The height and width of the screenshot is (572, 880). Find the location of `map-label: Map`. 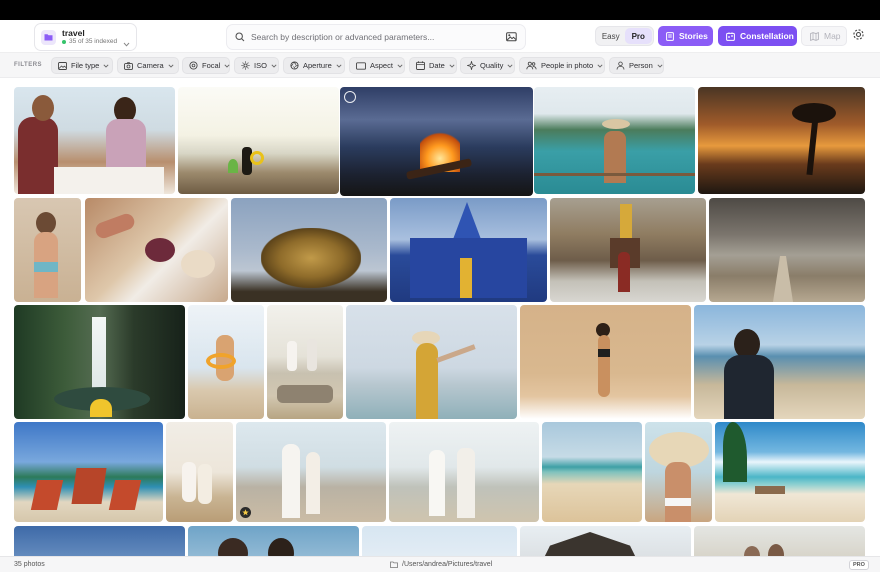

map-label: Map is located at coordinates (832, 36).